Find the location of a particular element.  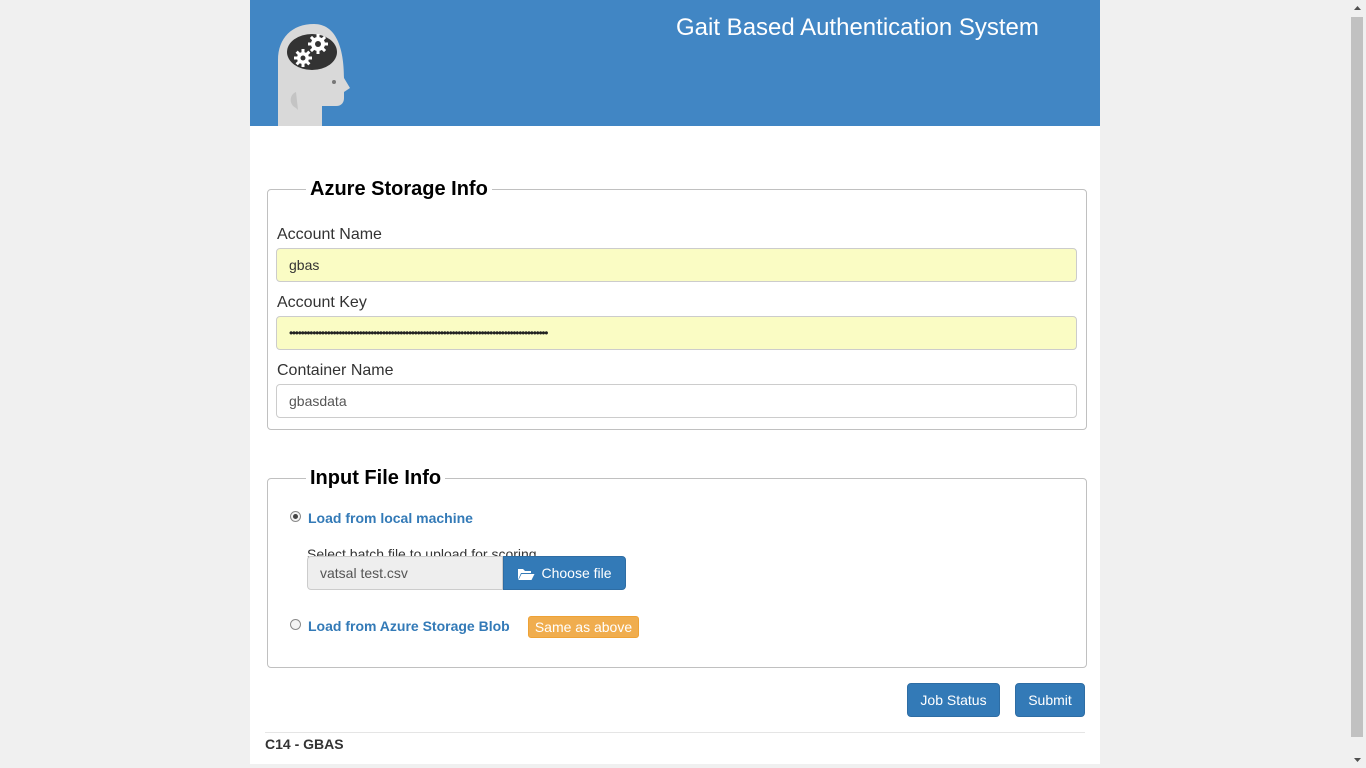

scroll-down-arrow-icon is located at coordinates (1357, 759).